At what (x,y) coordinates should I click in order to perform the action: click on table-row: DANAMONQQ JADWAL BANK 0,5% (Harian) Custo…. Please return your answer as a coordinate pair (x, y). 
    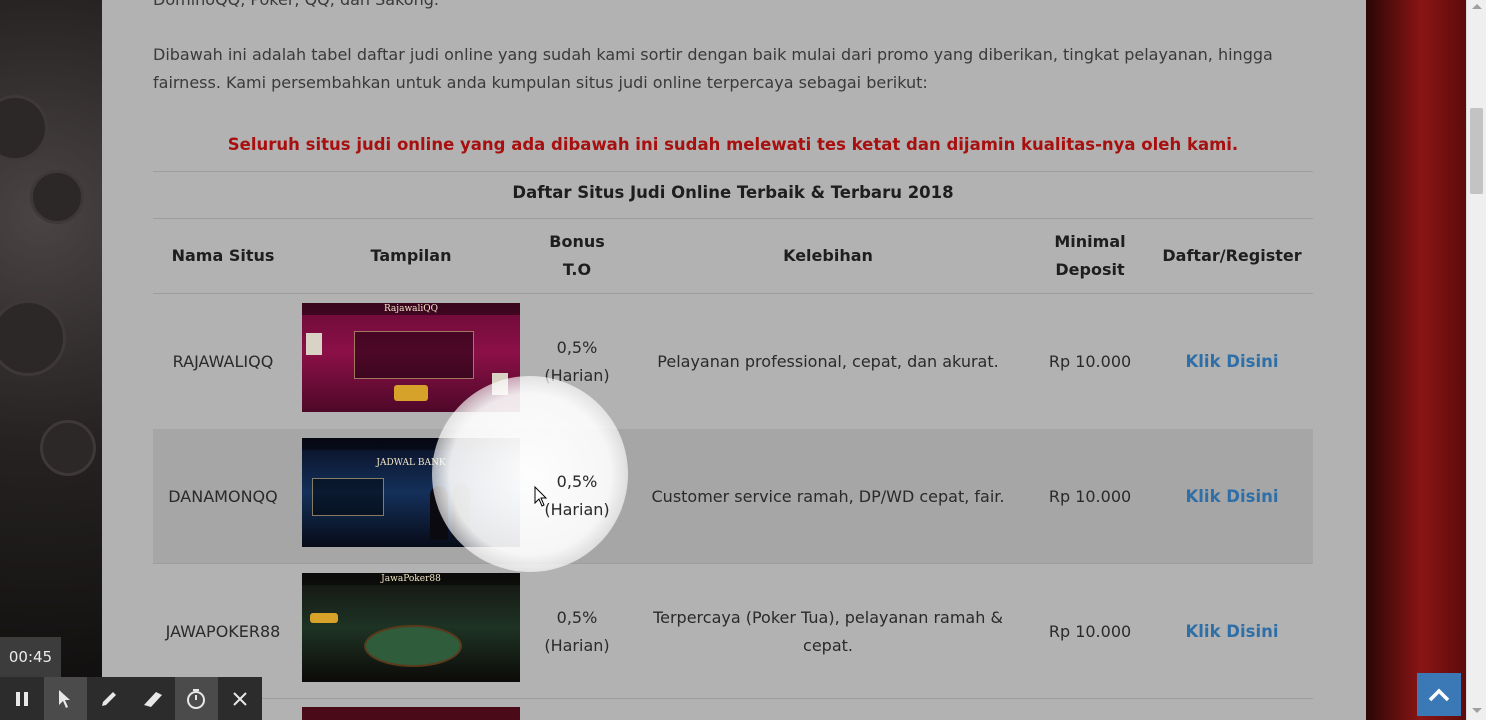
    Looking at the image, I should click on (733, 496).